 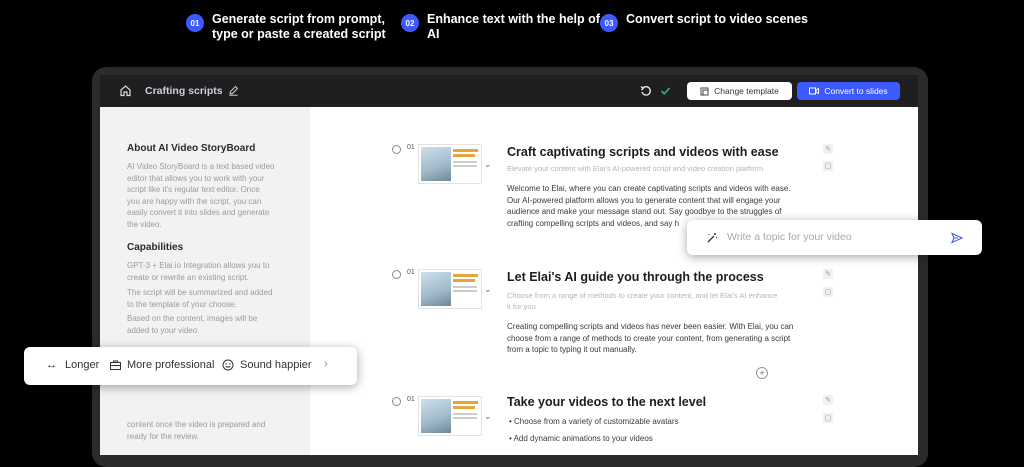 What do you see at coordinates (609, 23) in the screenshot?
I see `step-number: 03` at bounding box center [609, 23].